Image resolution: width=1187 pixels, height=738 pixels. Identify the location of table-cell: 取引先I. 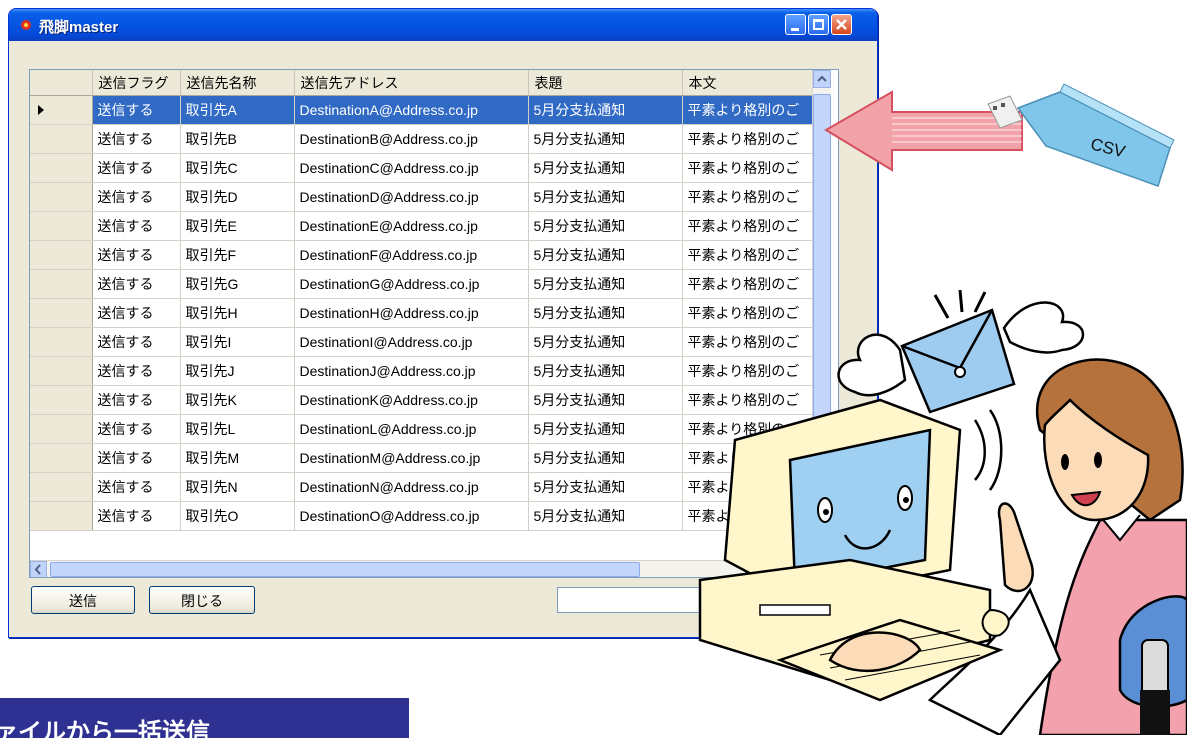
(237, 342).